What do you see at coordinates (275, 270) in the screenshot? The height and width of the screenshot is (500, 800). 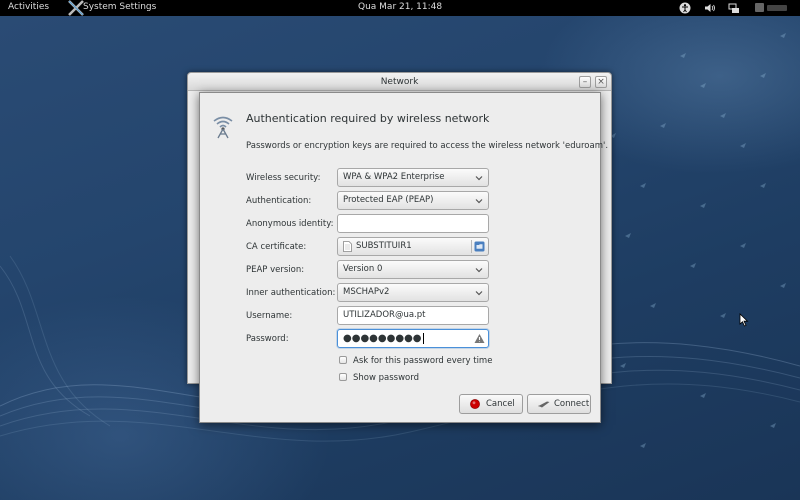 I see `peap-version-label: PEAP version:` at bounding box center [275, 270].